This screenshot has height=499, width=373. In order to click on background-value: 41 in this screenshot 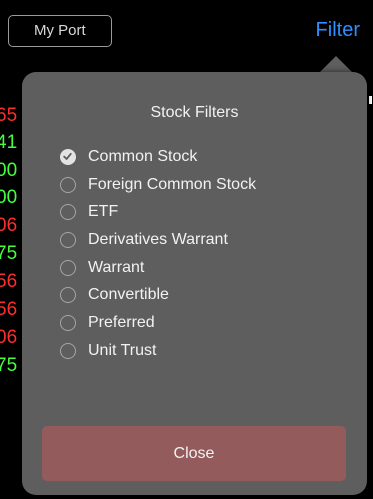, I will do `click(9, 143)`.